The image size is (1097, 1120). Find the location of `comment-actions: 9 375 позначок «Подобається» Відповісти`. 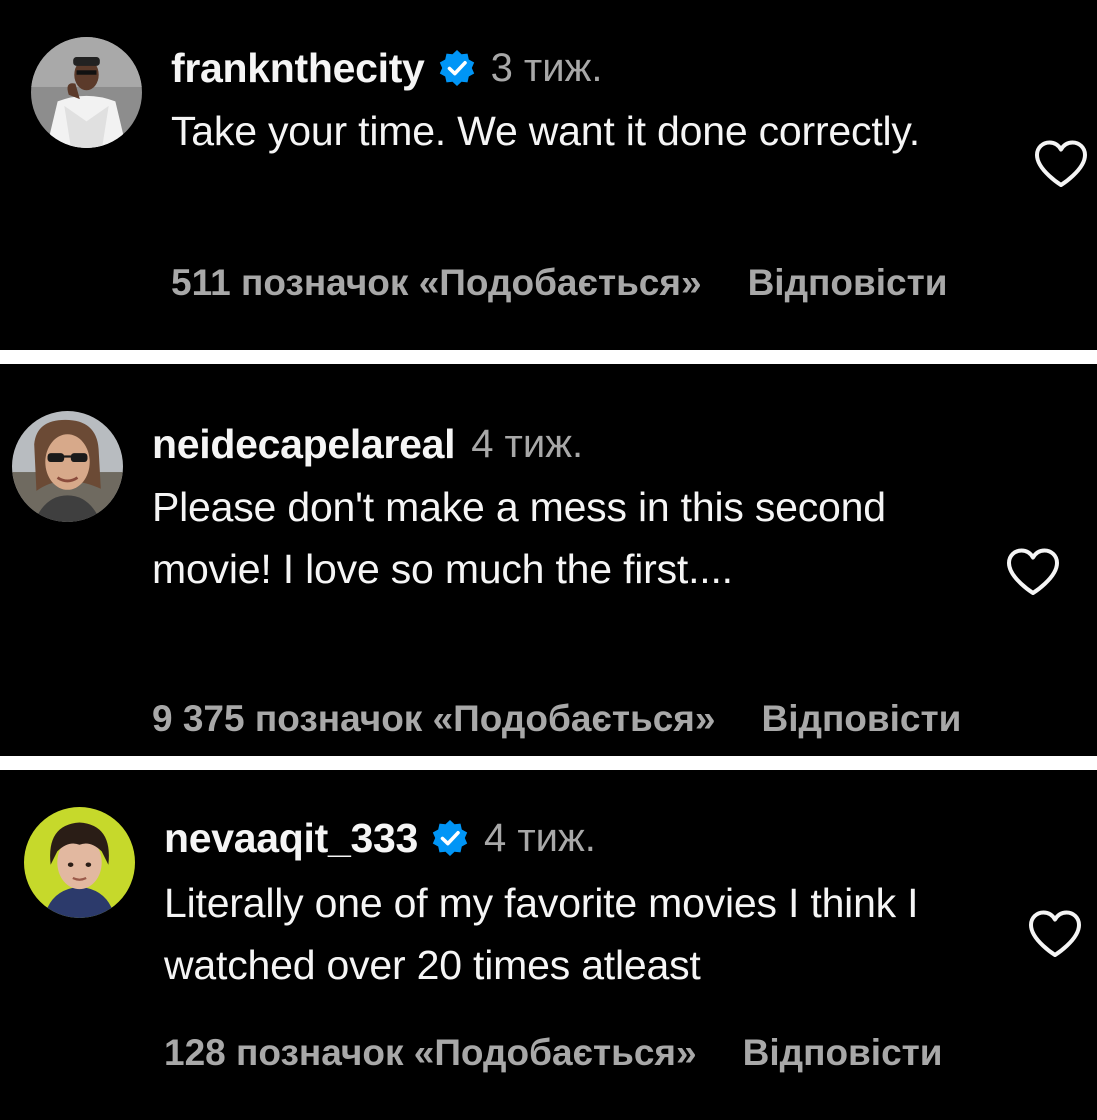

comment-actions: 9 375 позначок «Подобається» Відповісти is located at coordinates (556, 719).